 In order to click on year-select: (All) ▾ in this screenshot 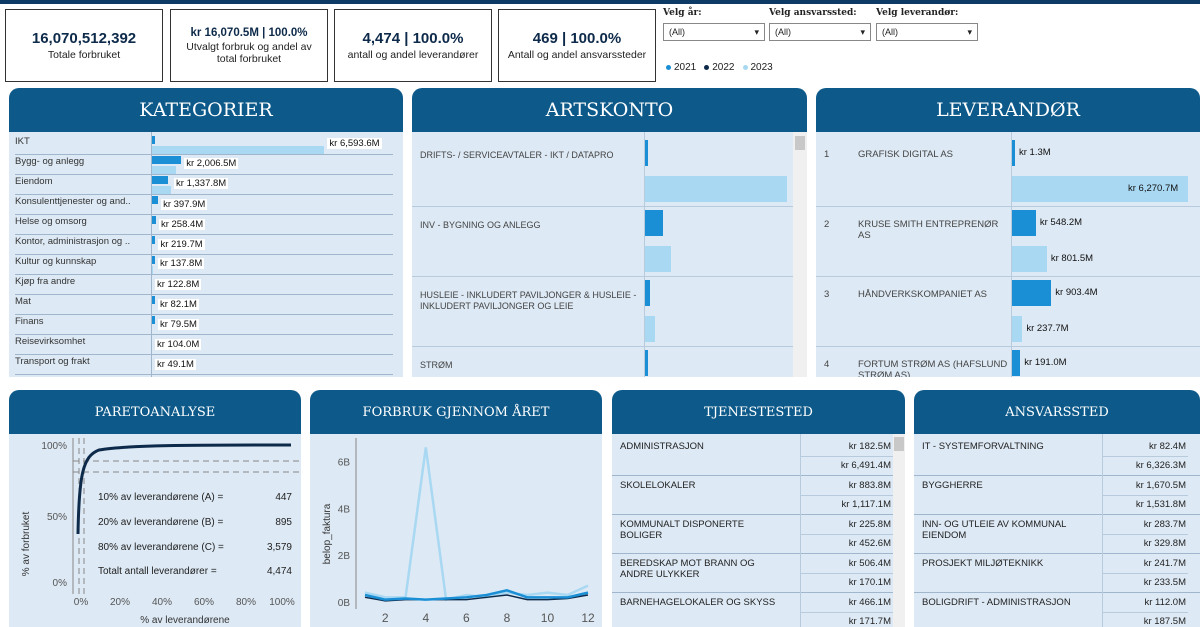, I will do `click(714, 32)`.